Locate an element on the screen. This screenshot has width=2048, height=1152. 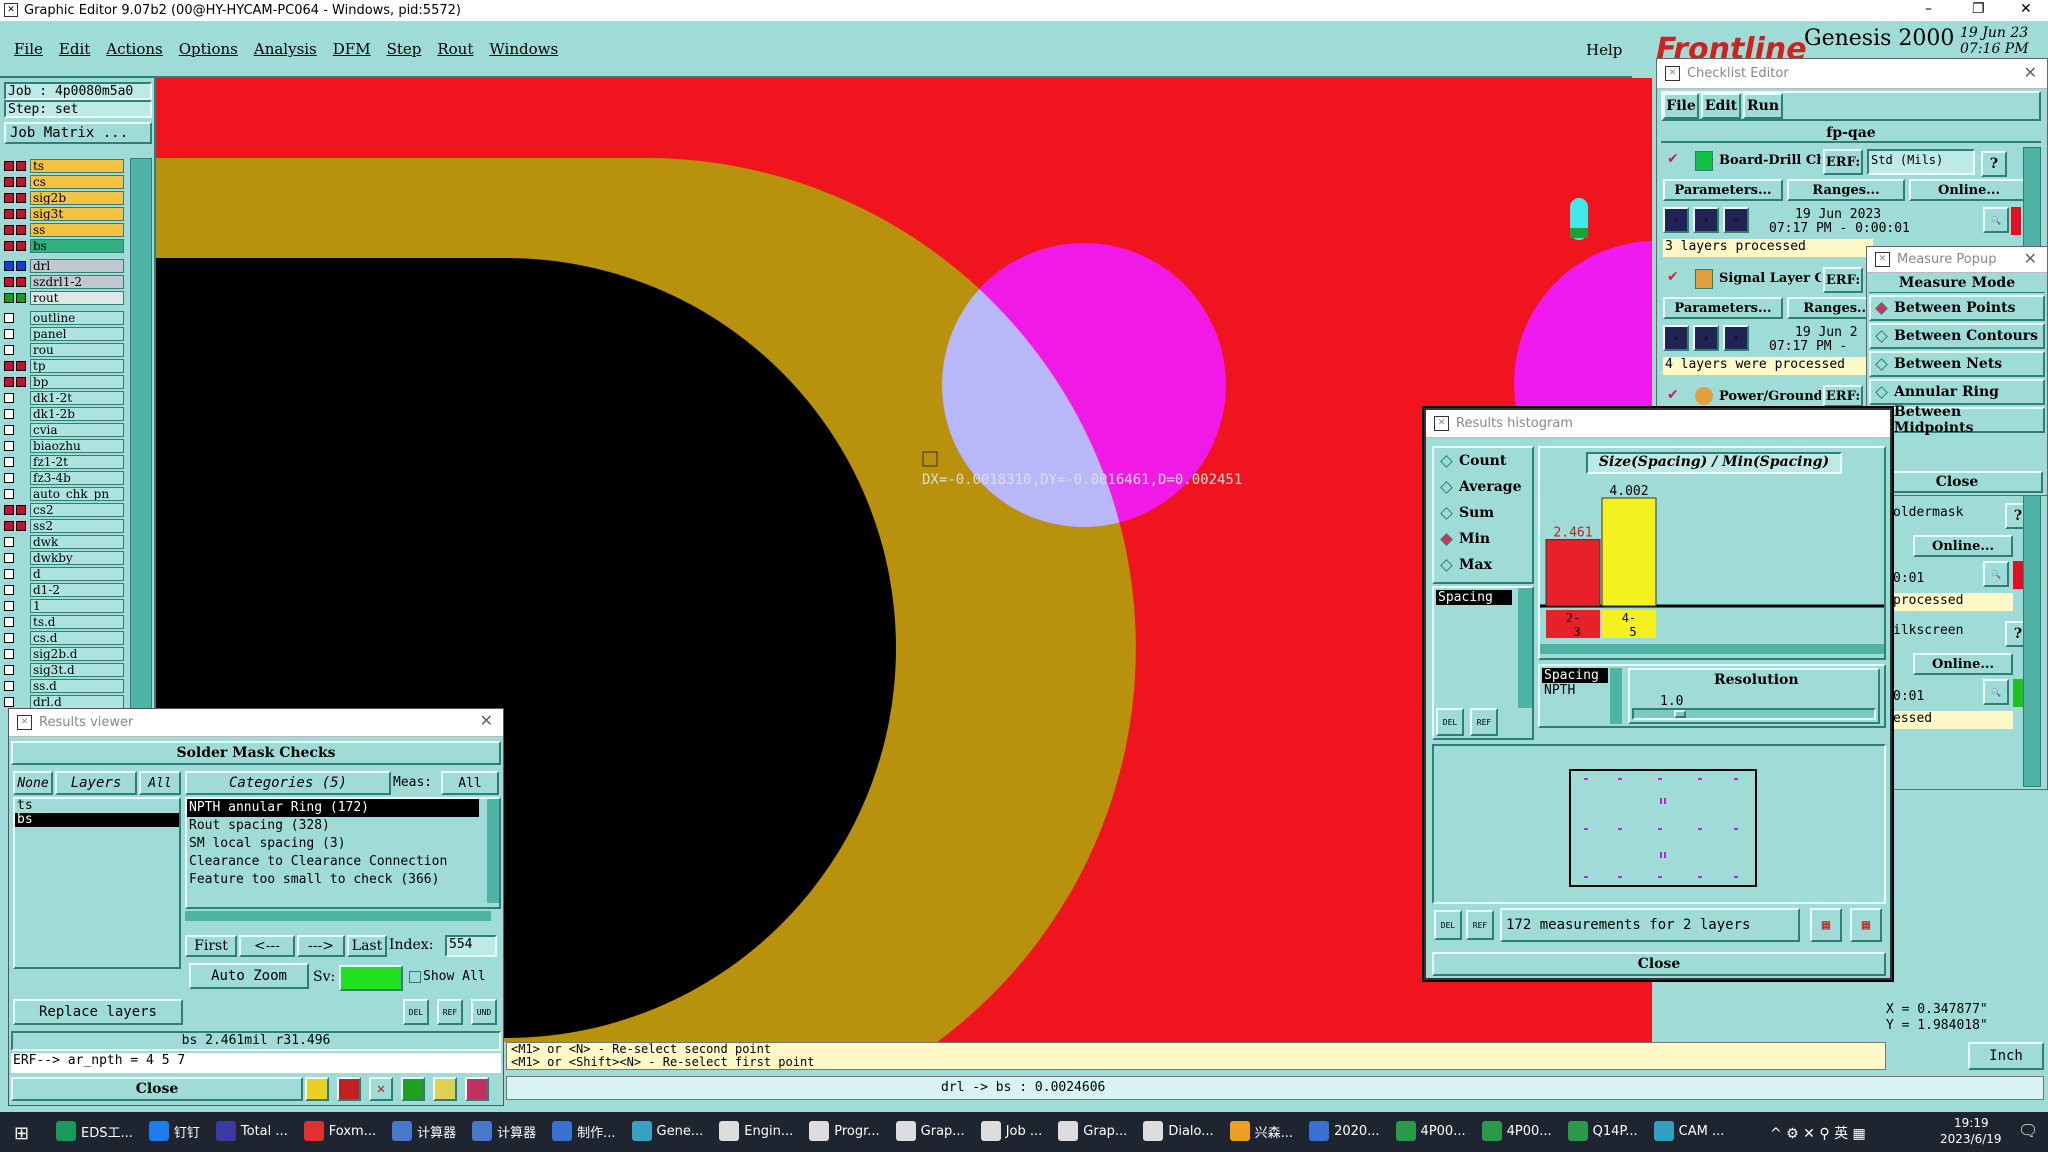
measure-close-button: Close is located at coordinates (1957, 482).